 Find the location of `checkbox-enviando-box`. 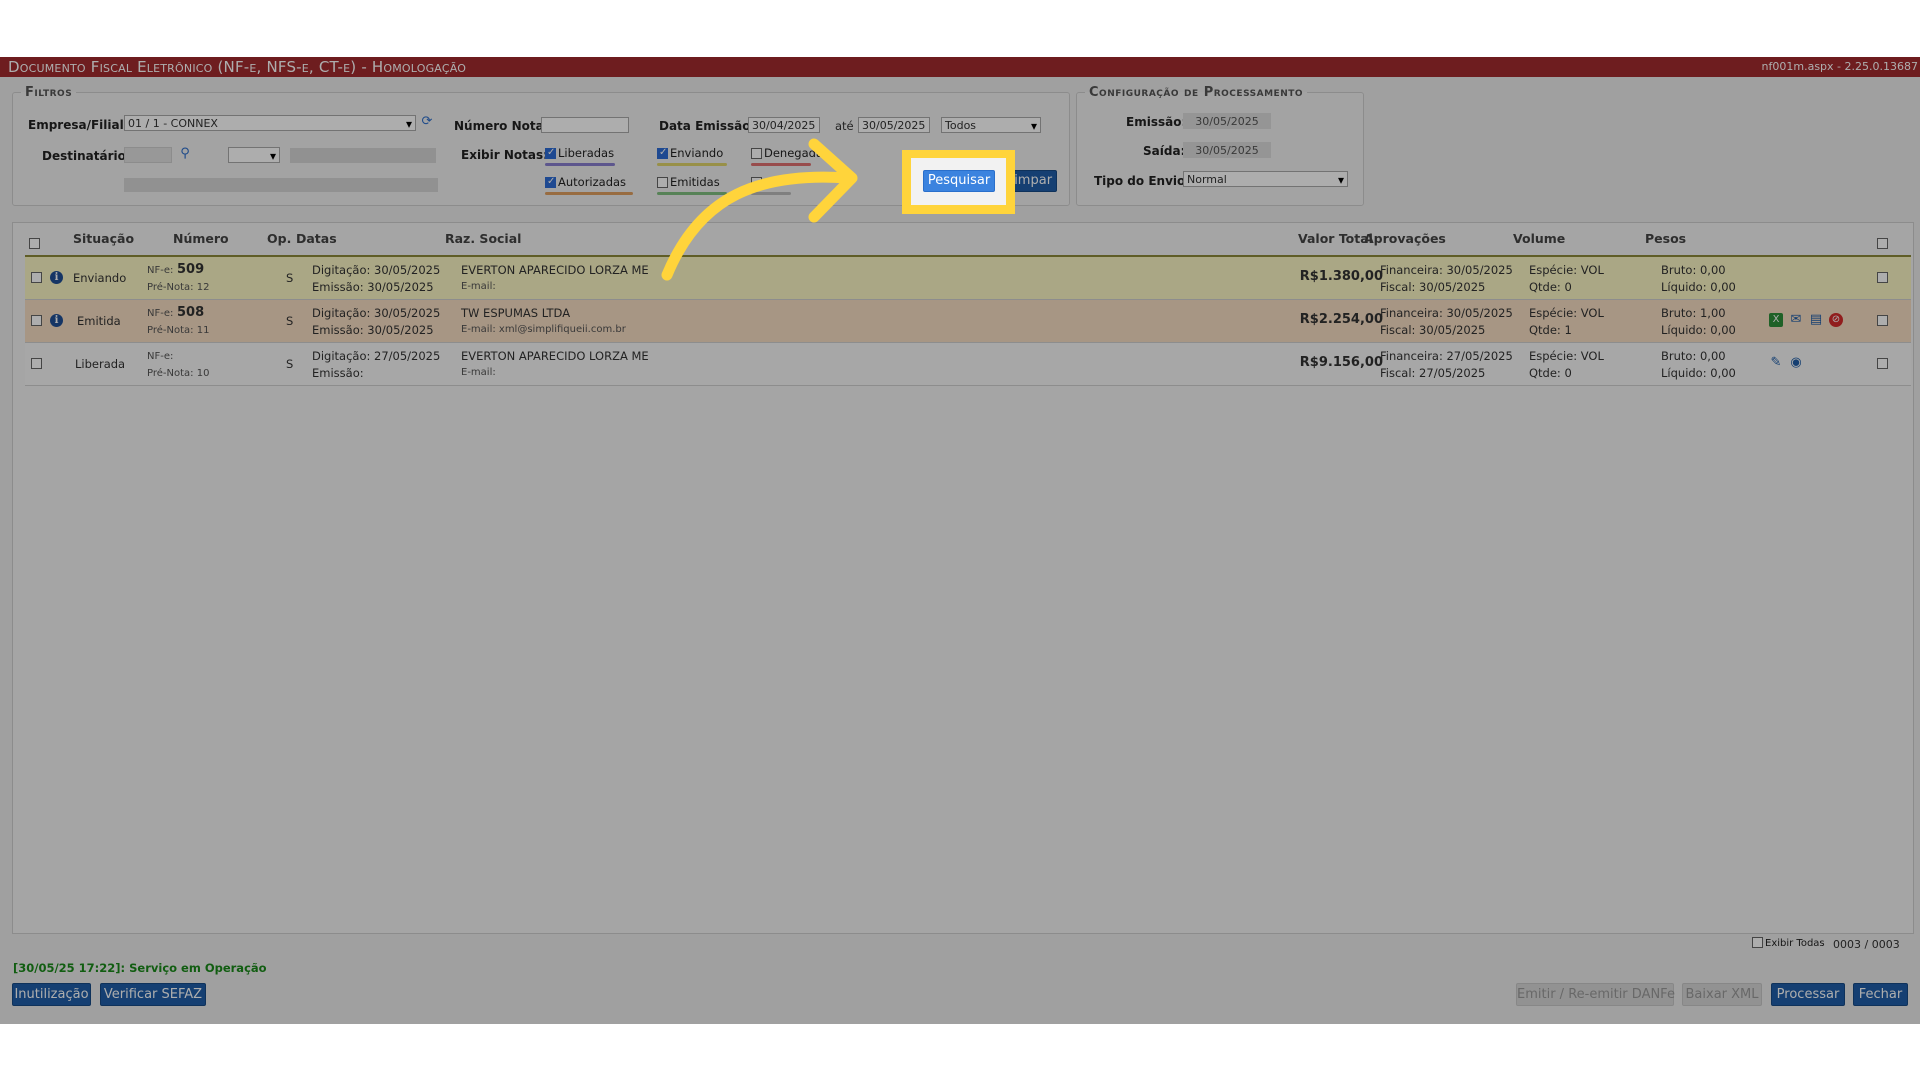

checkbox-enviando-box is located at coordinates (662, 153).